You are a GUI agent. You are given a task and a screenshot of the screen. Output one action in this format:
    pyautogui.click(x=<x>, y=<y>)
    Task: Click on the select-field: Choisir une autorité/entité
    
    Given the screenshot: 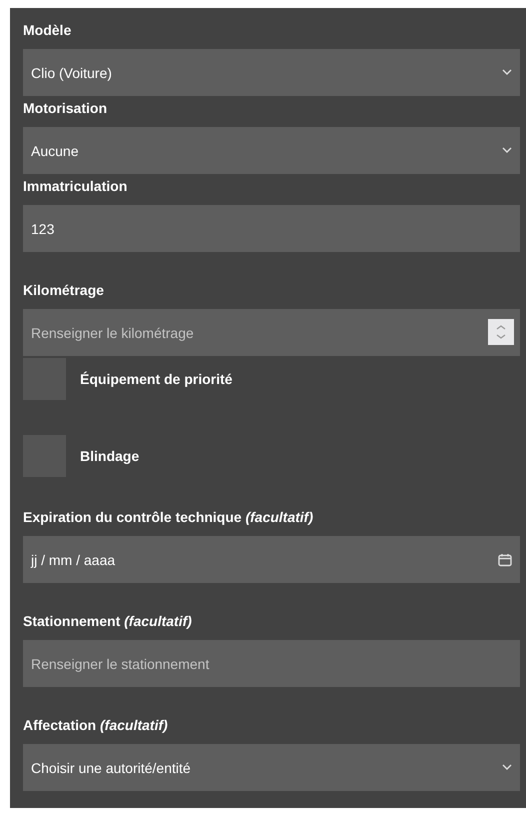 What is the action you would take?
    pyautogui.click(x=271, y=767)
    